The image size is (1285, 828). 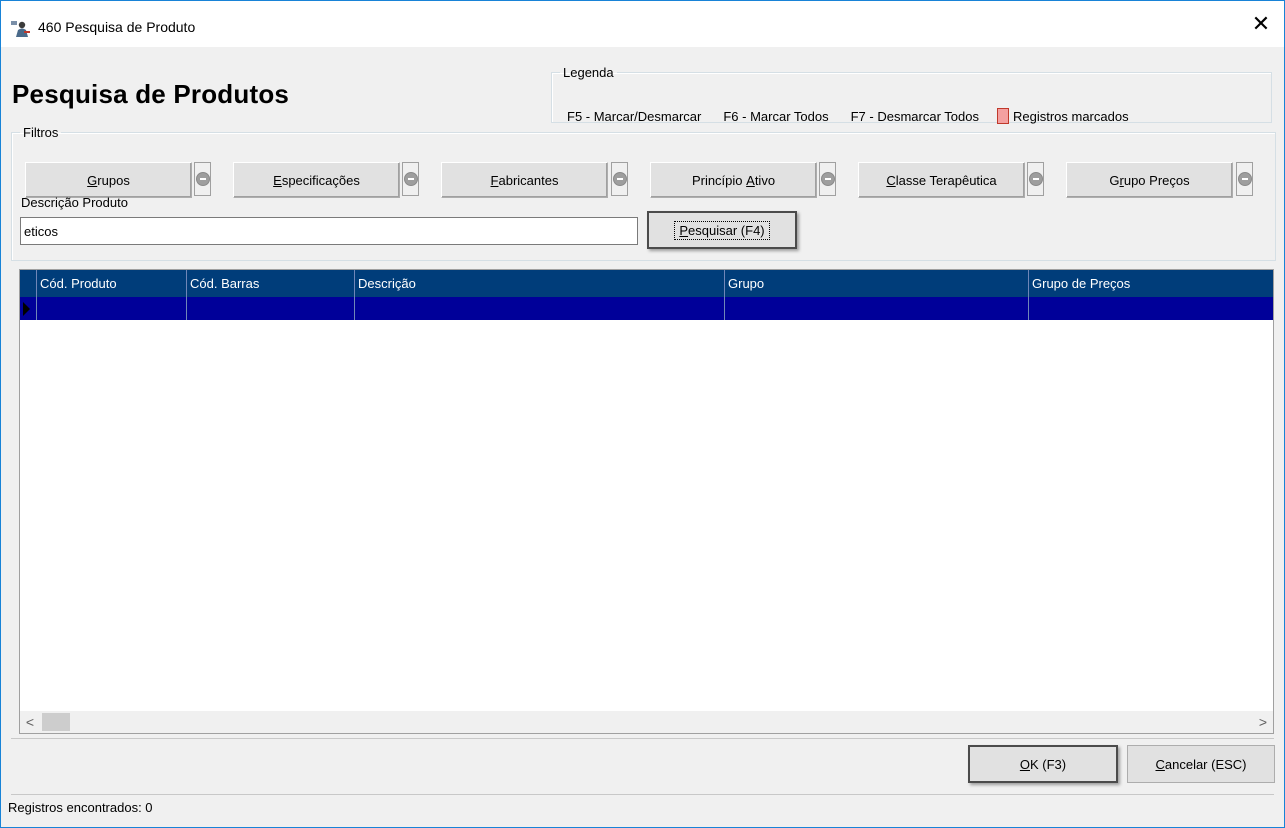 What do you see at coordinates (271, 283) in the screenshot?
I see `column-header-cod-barras: Cód. Barras` at bounding box center [271, 283].